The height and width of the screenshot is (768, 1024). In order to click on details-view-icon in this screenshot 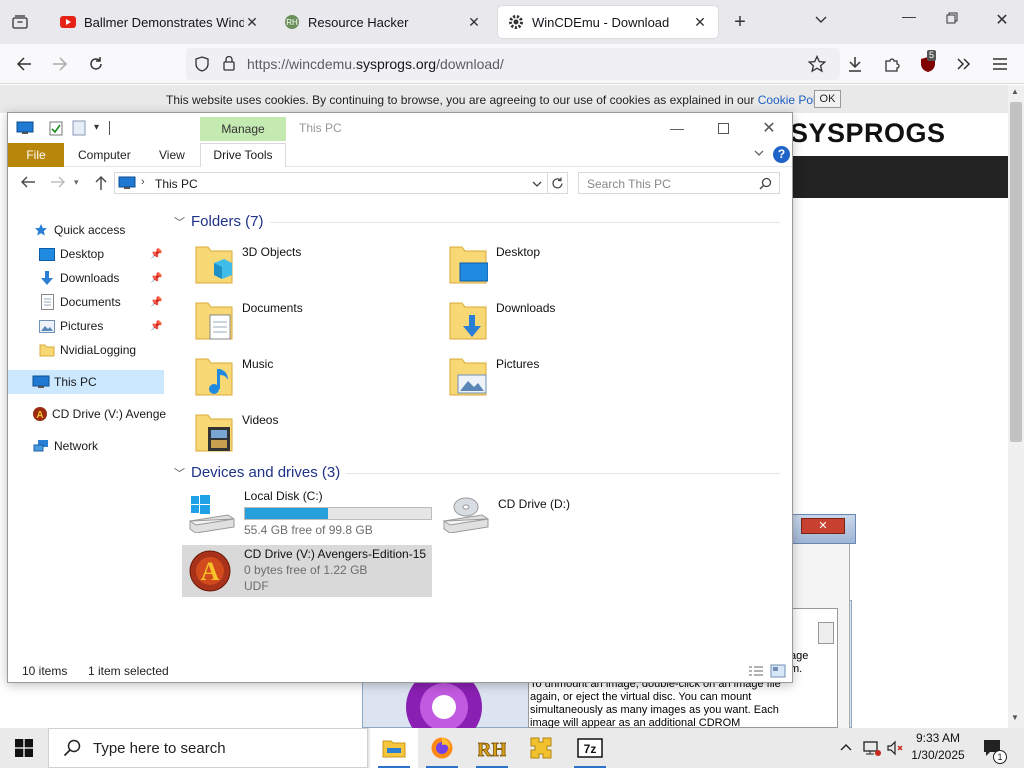, I will do `click(756, 671)`.